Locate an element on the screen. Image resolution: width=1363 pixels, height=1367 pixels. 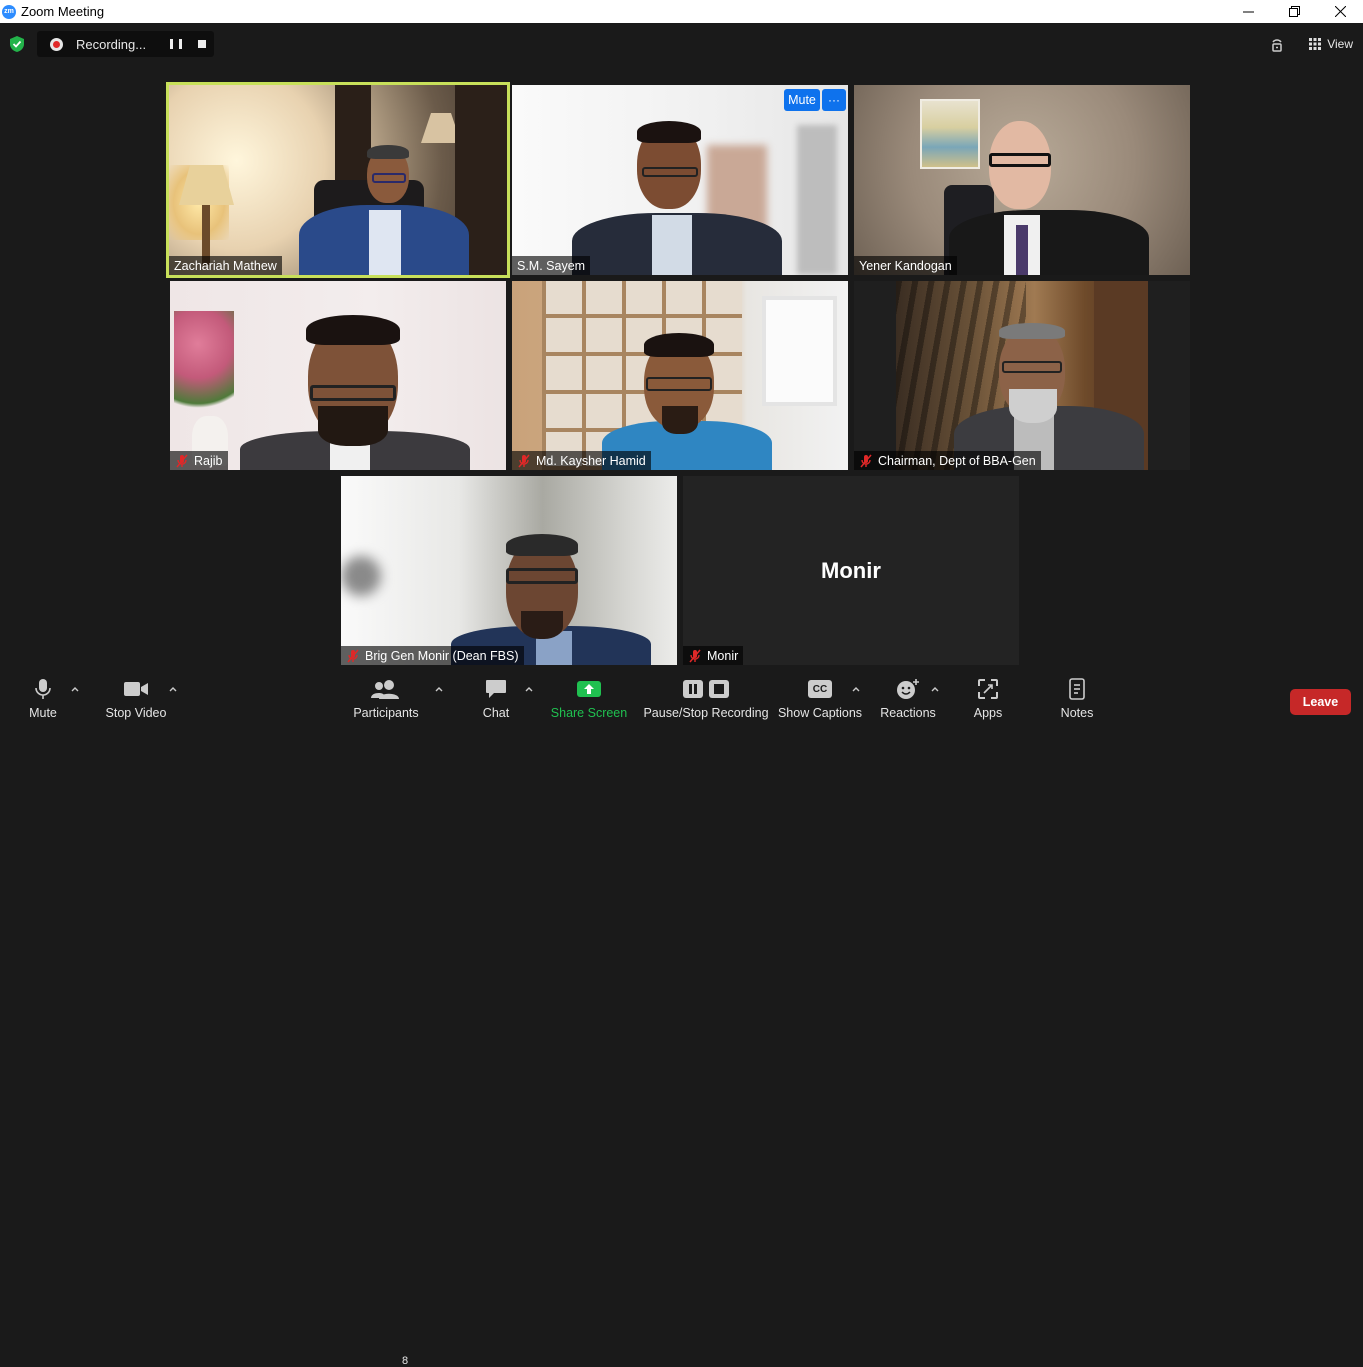
chat-label: Chat is located at coordinates (496, 713).